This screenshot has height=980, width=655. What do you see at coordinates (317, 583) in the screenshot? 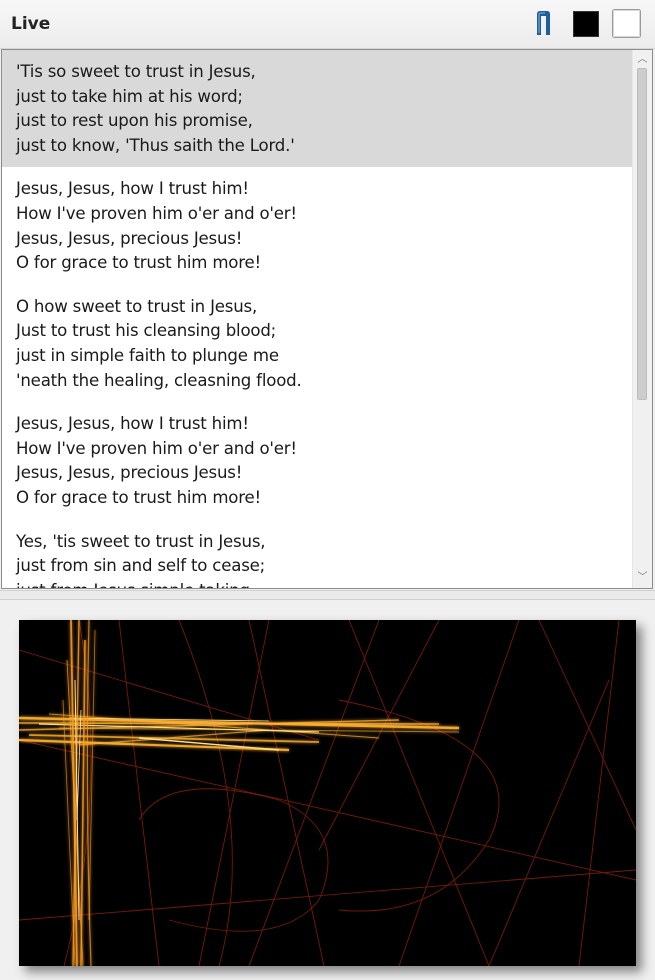
I see `verse-line: just from Jesus simple taking` at bounding box center [317, 583].